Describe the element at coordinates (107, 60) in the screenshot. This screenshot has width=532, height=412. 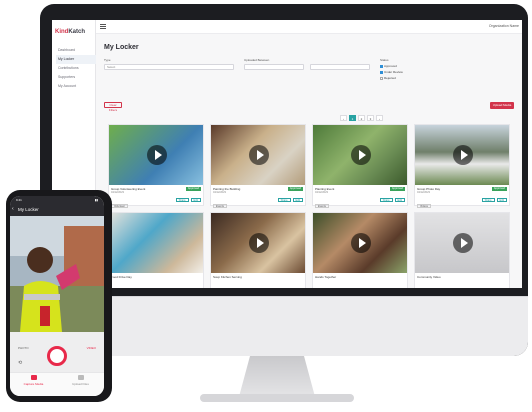
I see `type-filter-label: Type` at that location.